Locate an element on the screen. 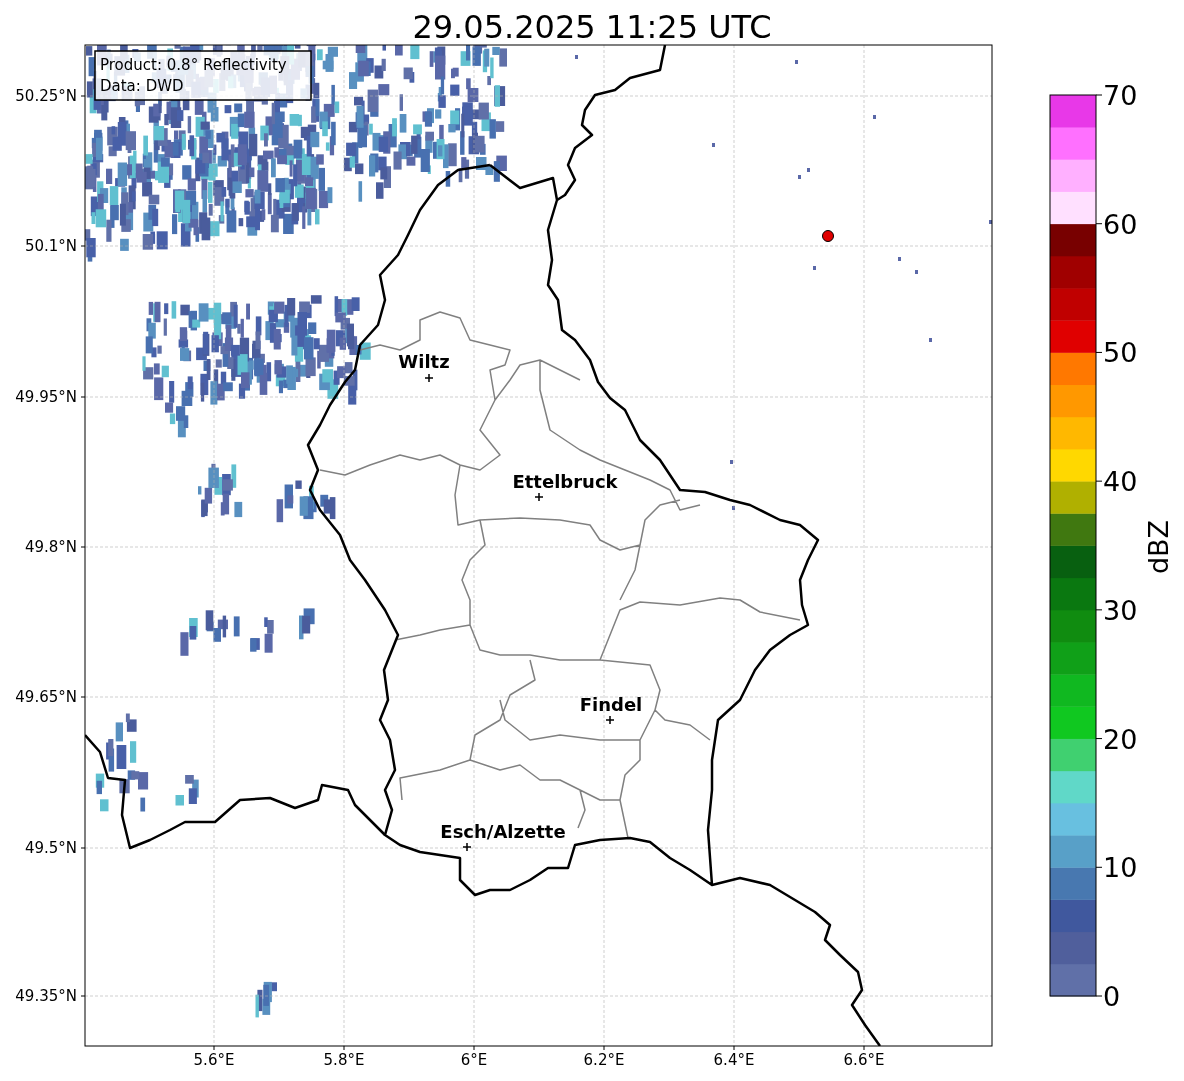 The width and height of the screenshot is (1184, 1081). colorbar-tick-label: 30 is located at coordinates (1120, 610).